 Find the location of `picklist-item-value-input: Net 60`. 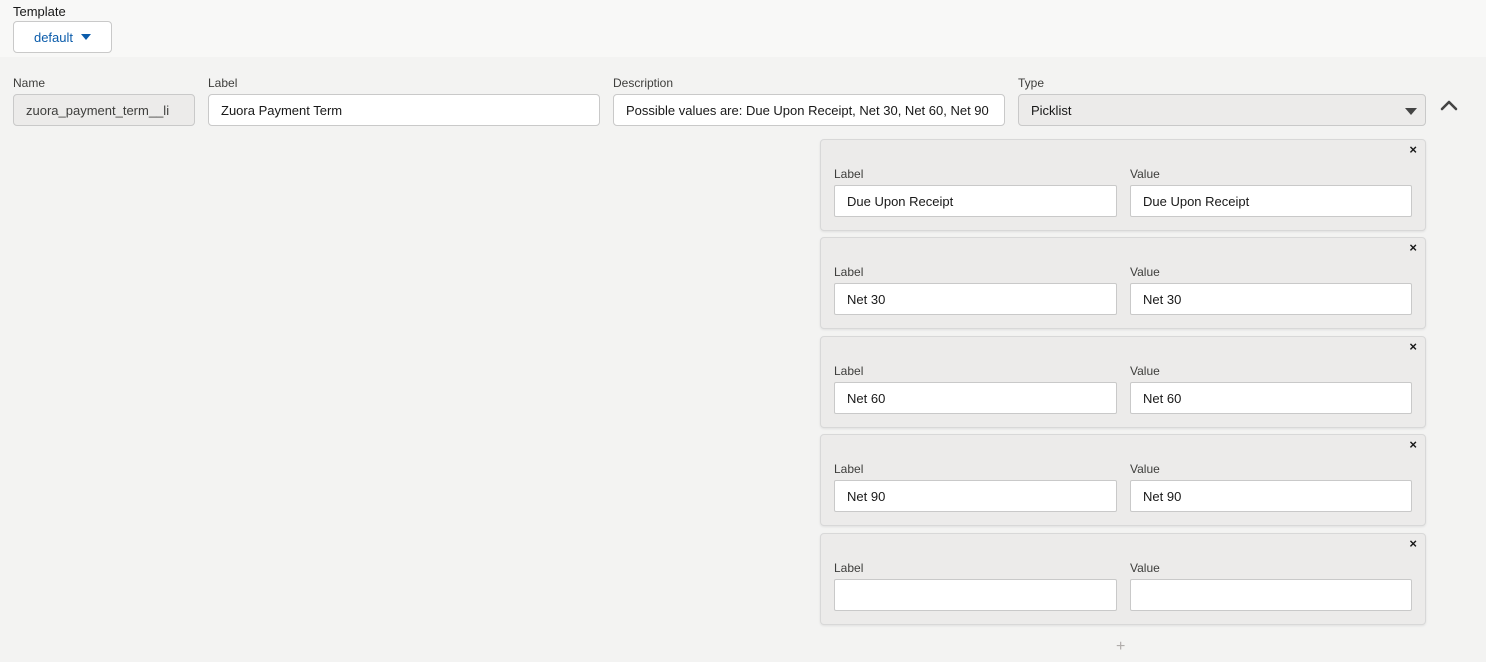

picklist-item-value-input: Net 60 is located at coordinates (1271, 398).